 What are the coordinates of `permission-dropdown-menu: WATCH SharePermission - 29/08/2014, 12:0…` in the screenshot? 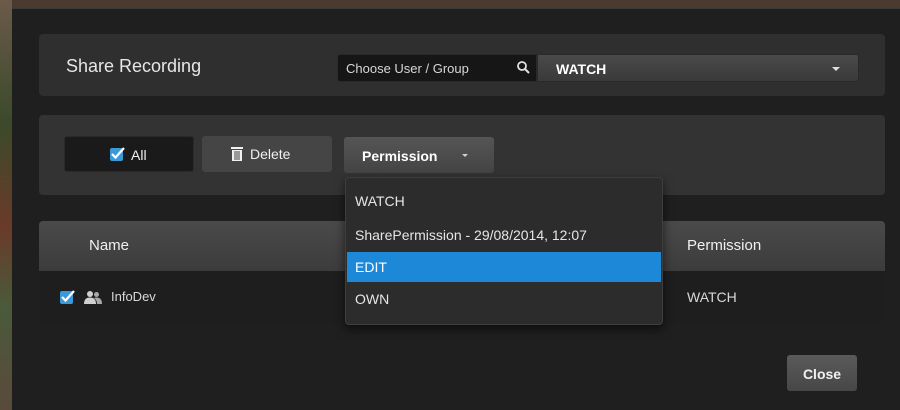 It's located at (504, 251).